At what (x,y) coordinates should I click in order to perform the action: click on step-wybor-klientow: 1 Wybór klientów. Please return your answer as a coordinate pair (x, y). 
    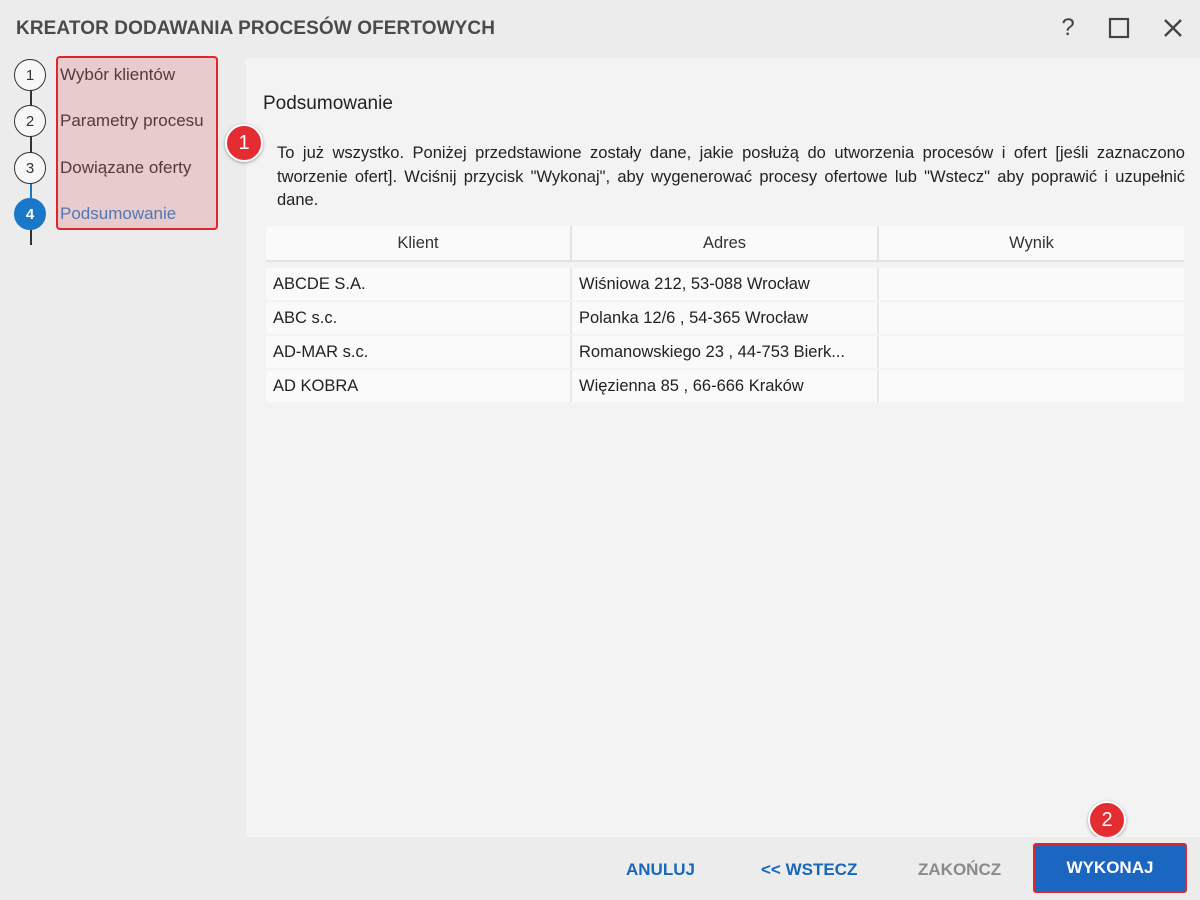
    Looking at the image, I should click on (94, 75).